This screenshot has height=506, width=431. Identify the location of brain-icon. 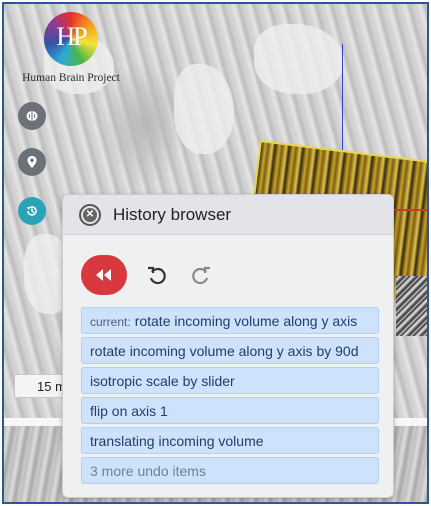
(32, 116).